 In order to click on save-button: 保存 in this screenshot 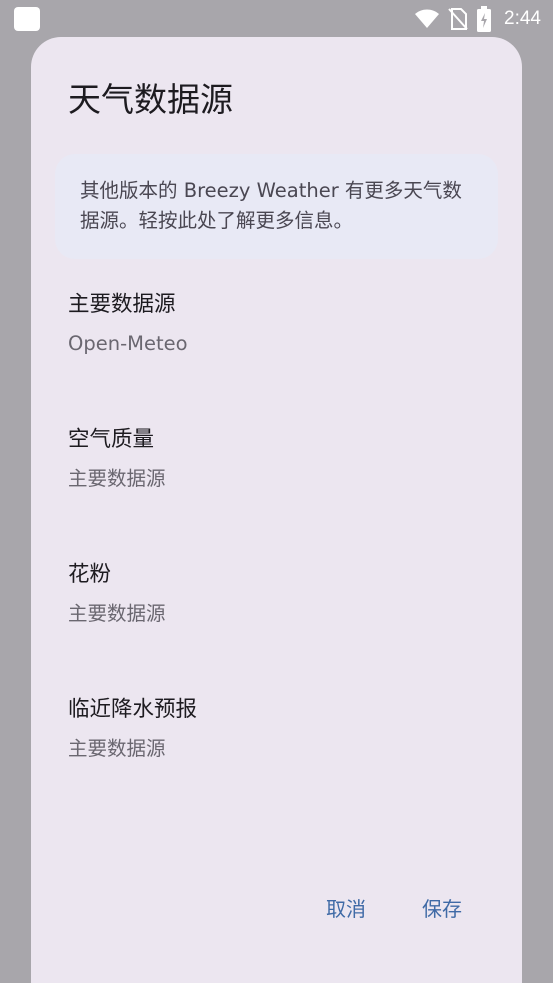, I will do `click(442, 907)`.